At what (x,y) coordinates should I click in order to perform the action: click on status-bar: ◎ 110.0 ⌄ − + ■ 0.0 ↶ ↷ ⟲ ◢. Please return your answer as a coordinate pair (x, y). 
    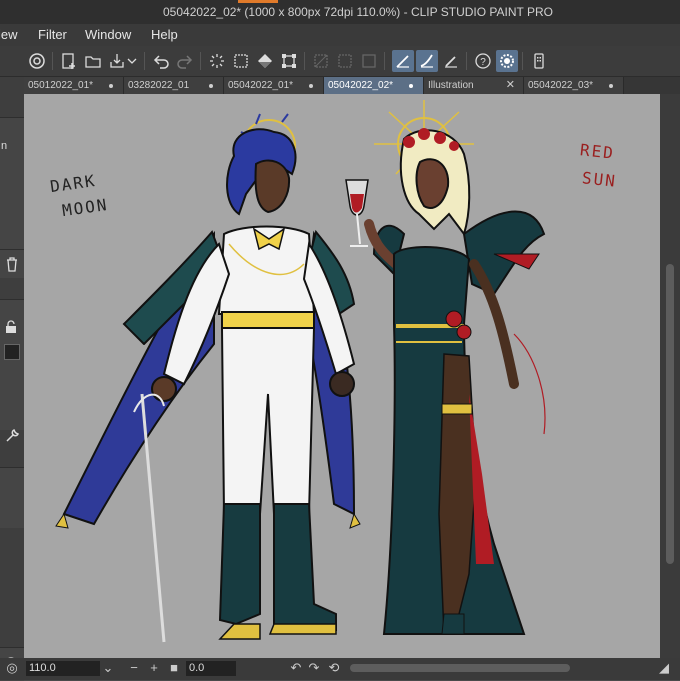
    Looking at the image, I should click on (340, 669).